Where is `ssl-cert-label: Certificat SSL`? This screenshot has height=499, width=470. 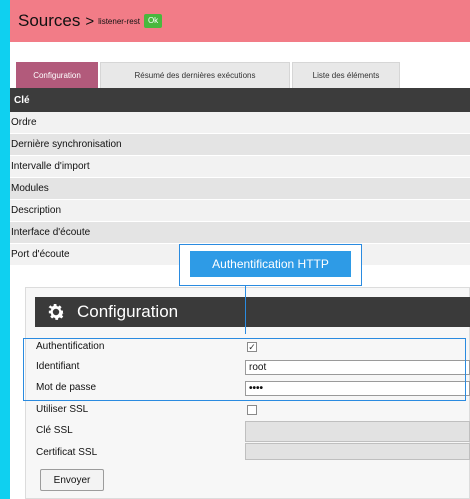
ssl-cert-label: Certificat SSL is located at coordinates (67, 452).